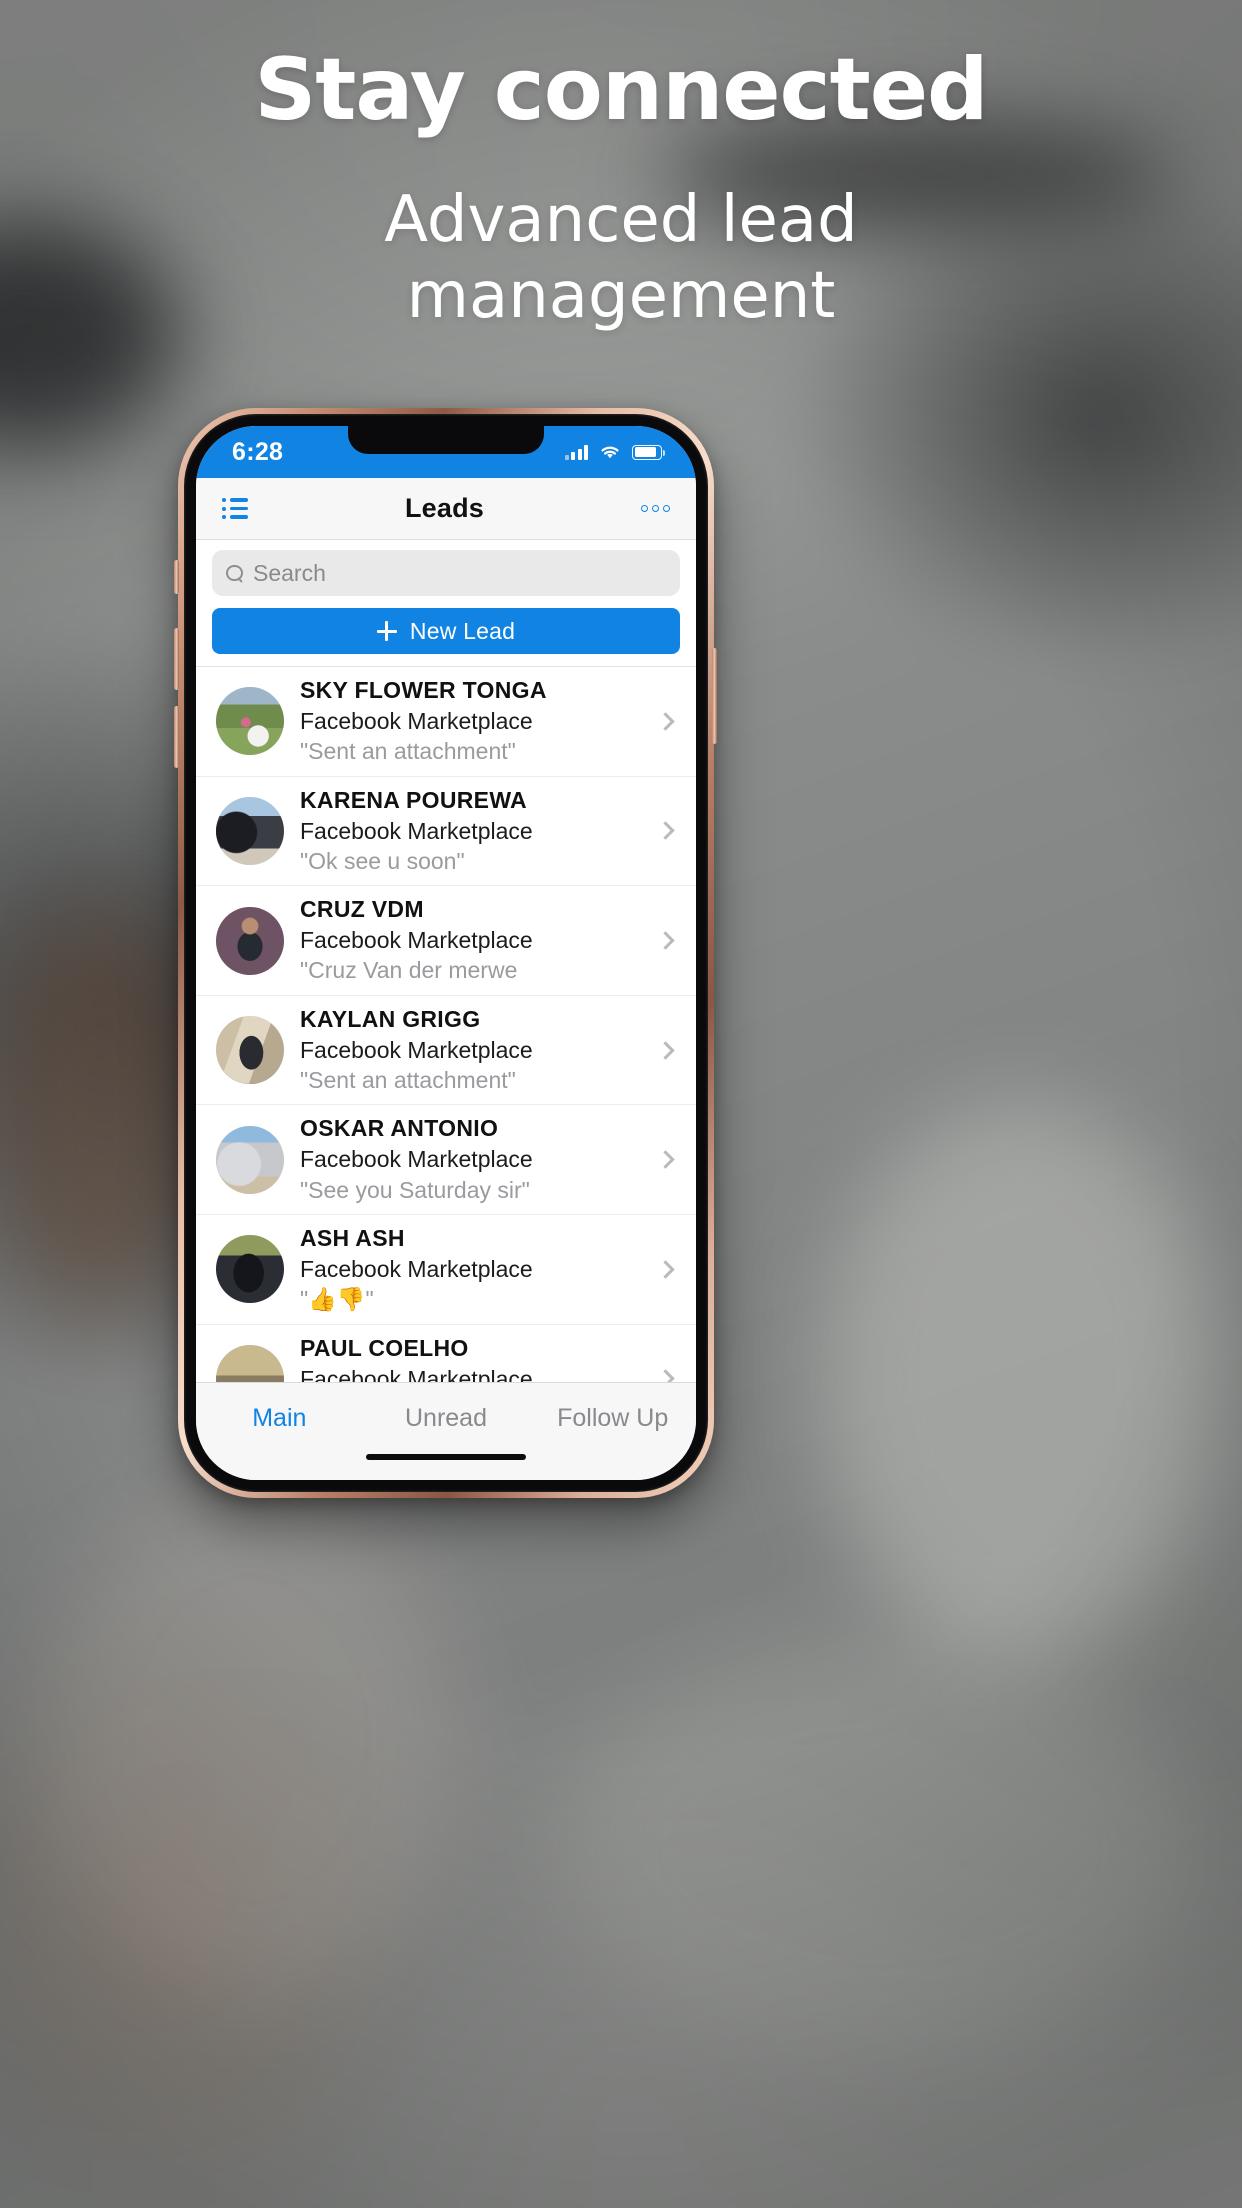 The height and width of the screenshot is (2208, 1242). What do you see at coordinates (386, 631) in the screenshot?
I see `plus-icon` at bounding box center [386, 631].